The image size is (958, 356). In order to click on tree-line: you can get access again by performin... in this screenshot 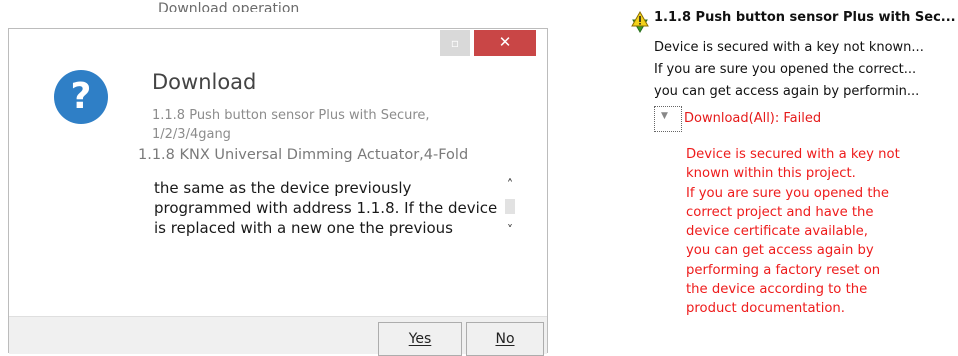, I will do `click(787, 91)`.